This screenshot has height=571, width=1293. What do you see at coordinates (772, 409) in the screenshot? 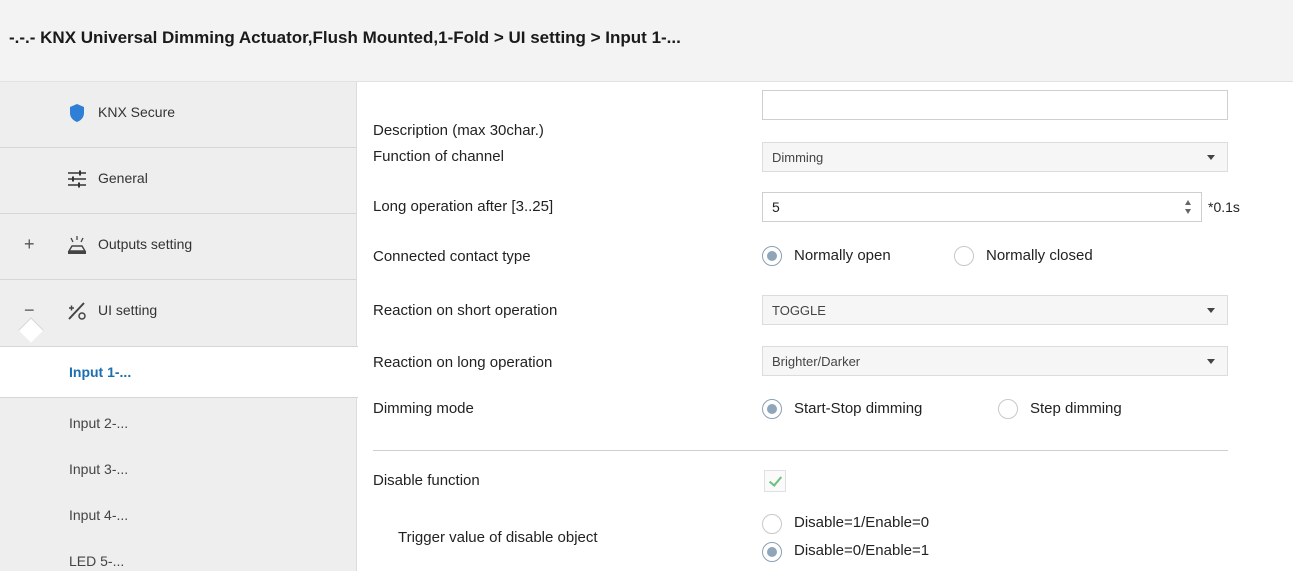
I see `start-stop-dimming-radio` at bounding box center [772, 409].